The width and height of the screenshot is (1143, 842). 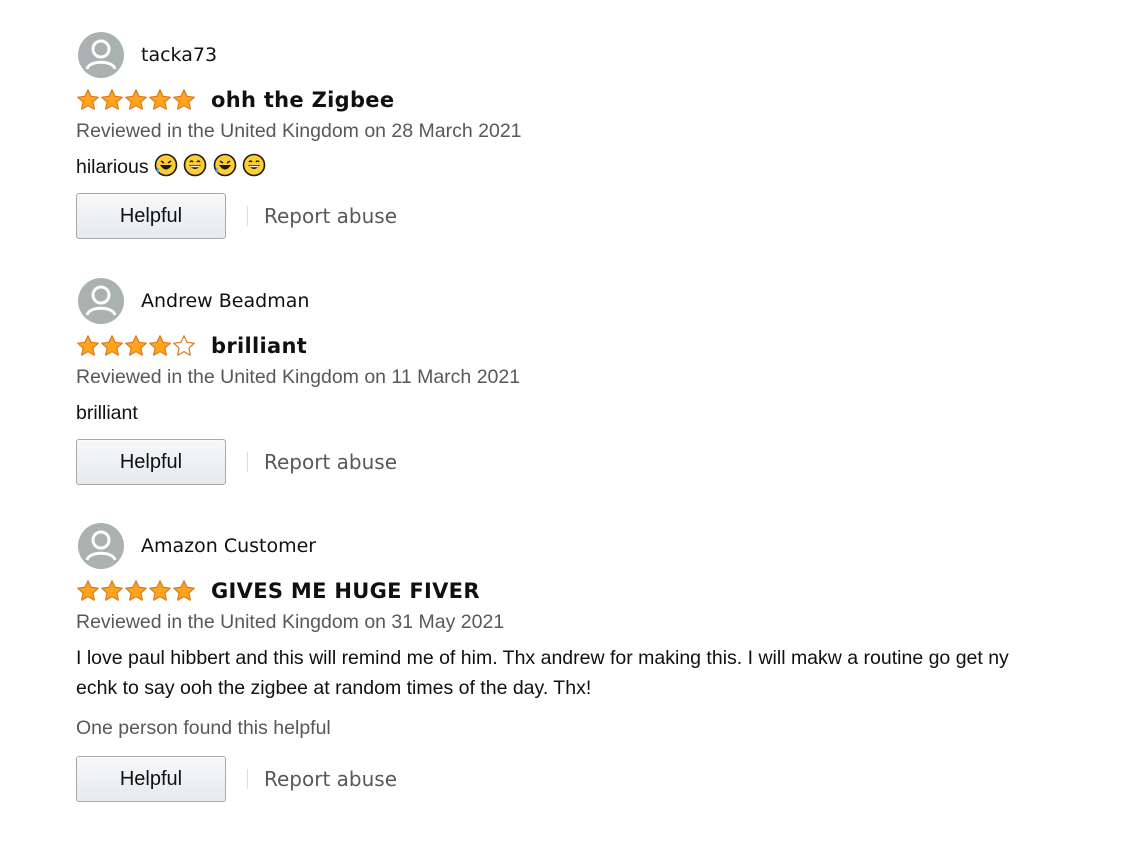 I want to click on review-text: hilarious, so click(x=112, y=167).